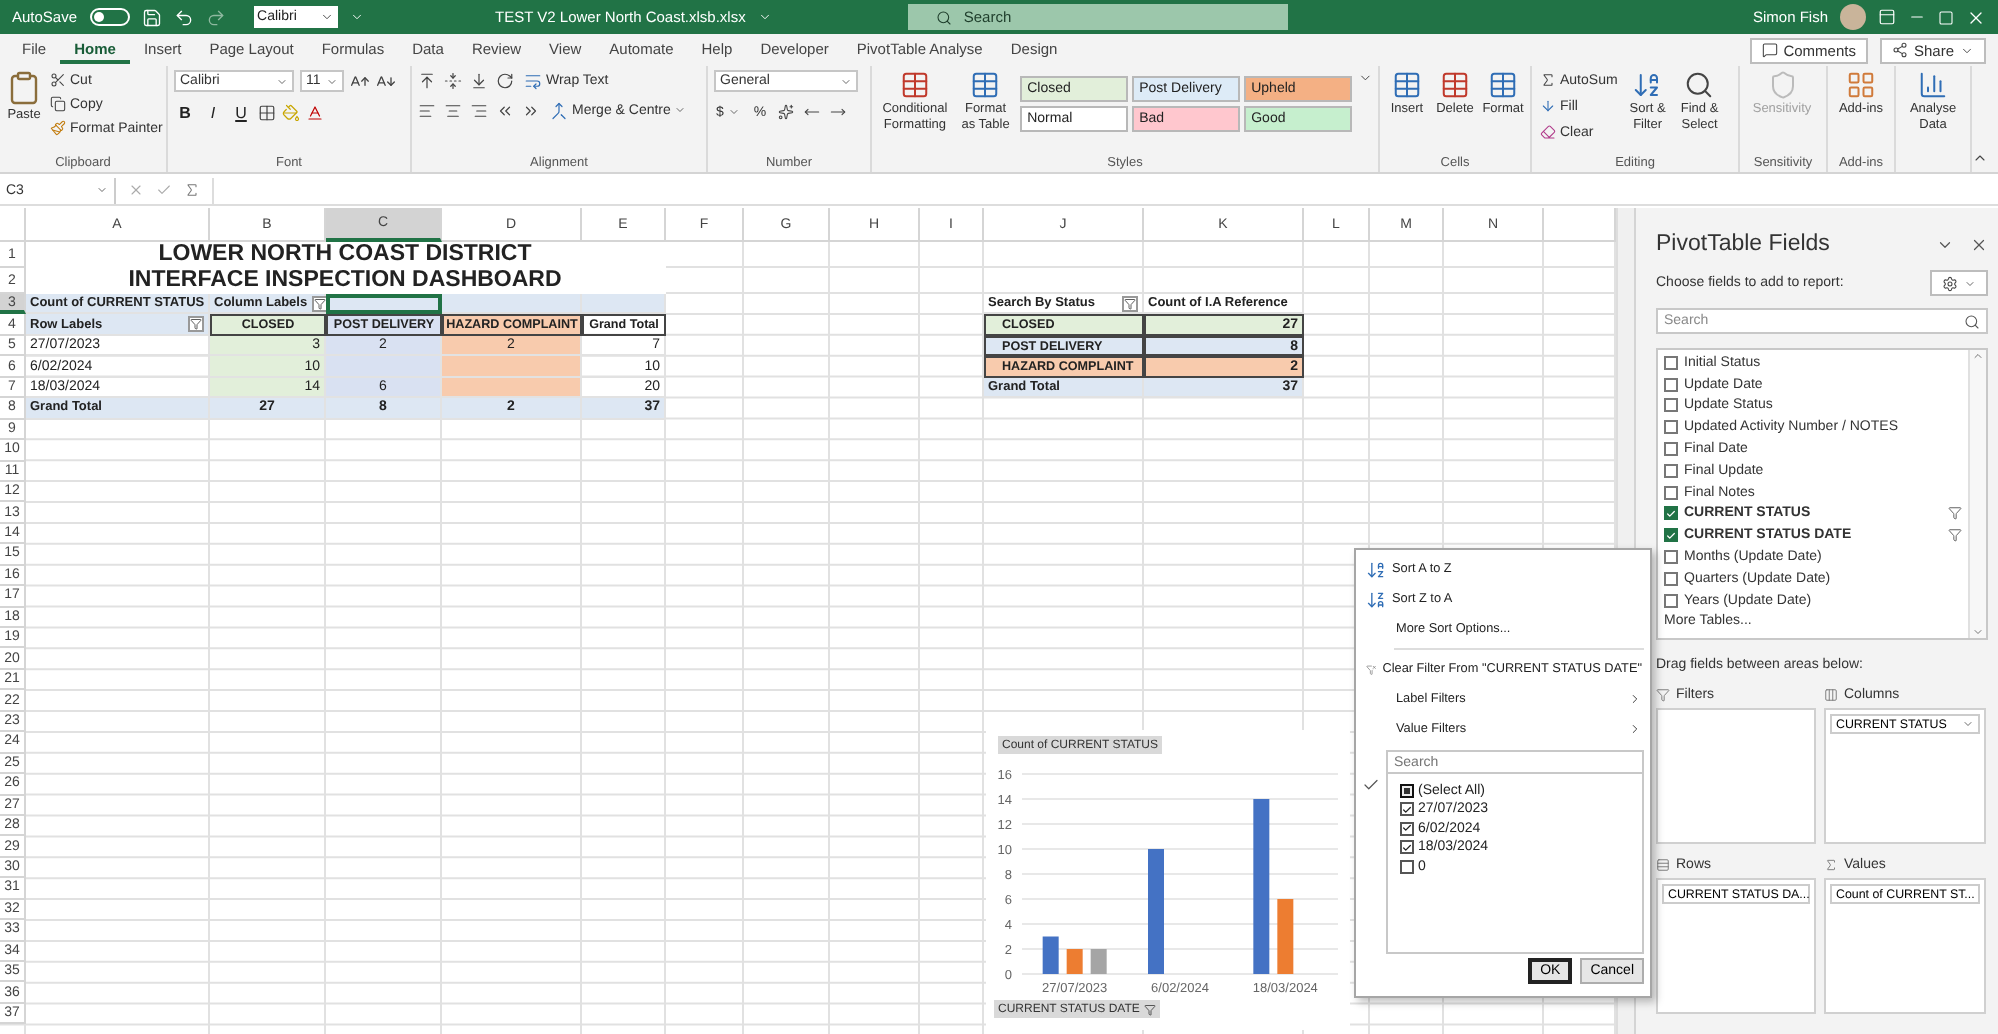 The width and height of the screenshot is (1998, 1034). What do you see at coordinates (1371, 785) in the screenshot?
I see `multi-select-icon` at bounding box center [1371, 785].